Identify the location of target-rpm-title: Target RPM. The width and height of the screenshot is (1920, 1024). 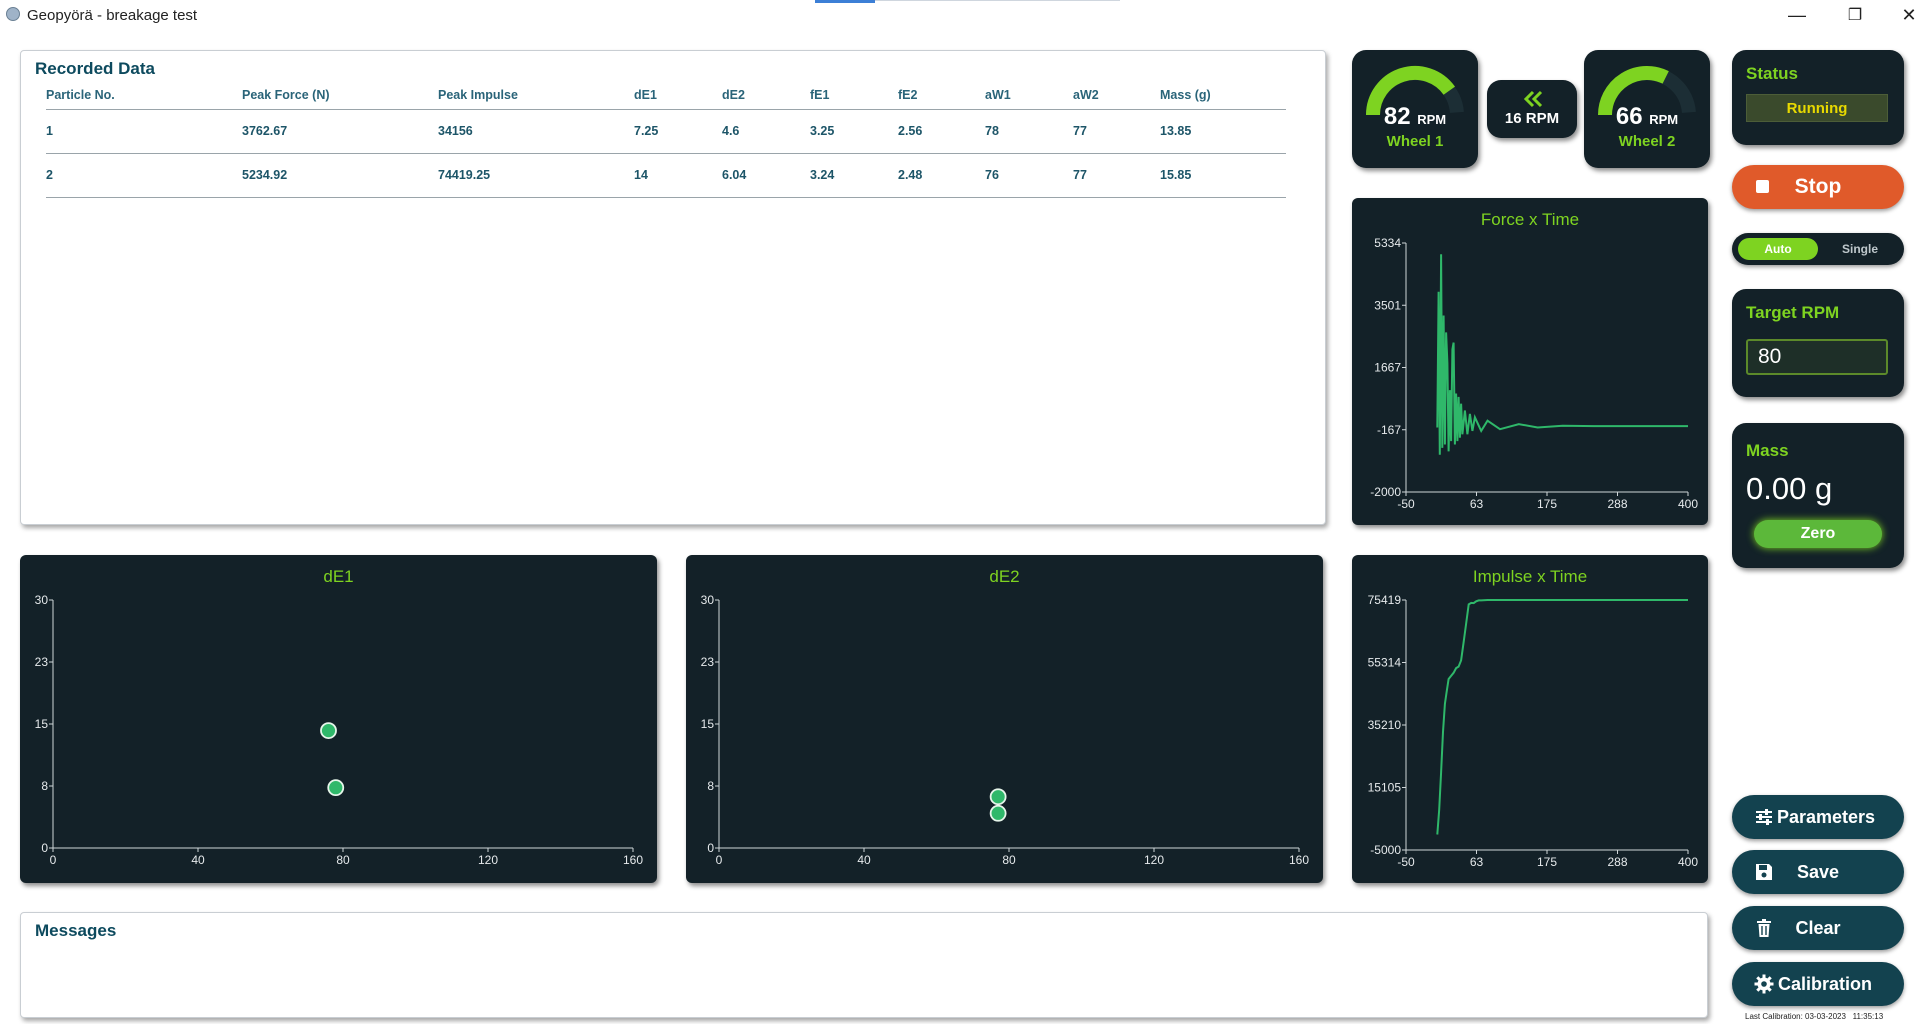
(1793, 312).